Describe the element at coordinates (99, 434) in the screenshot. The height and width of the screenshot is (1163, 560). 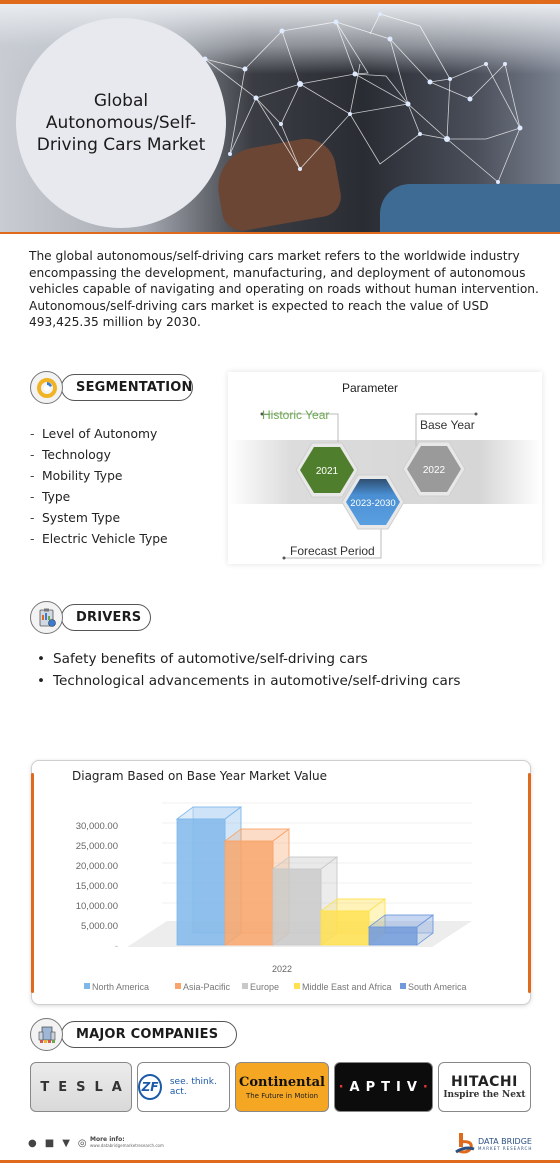
I see `segment-item: Level of Autonomy` at that location.